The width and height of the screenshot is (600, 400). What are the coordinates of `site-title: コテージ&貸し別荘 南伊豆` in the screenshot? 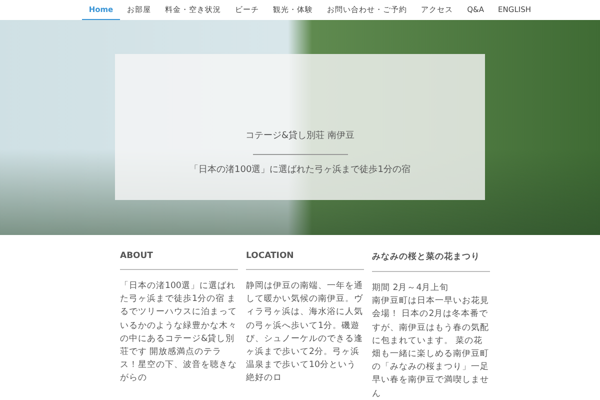 It's located at (300, 136).